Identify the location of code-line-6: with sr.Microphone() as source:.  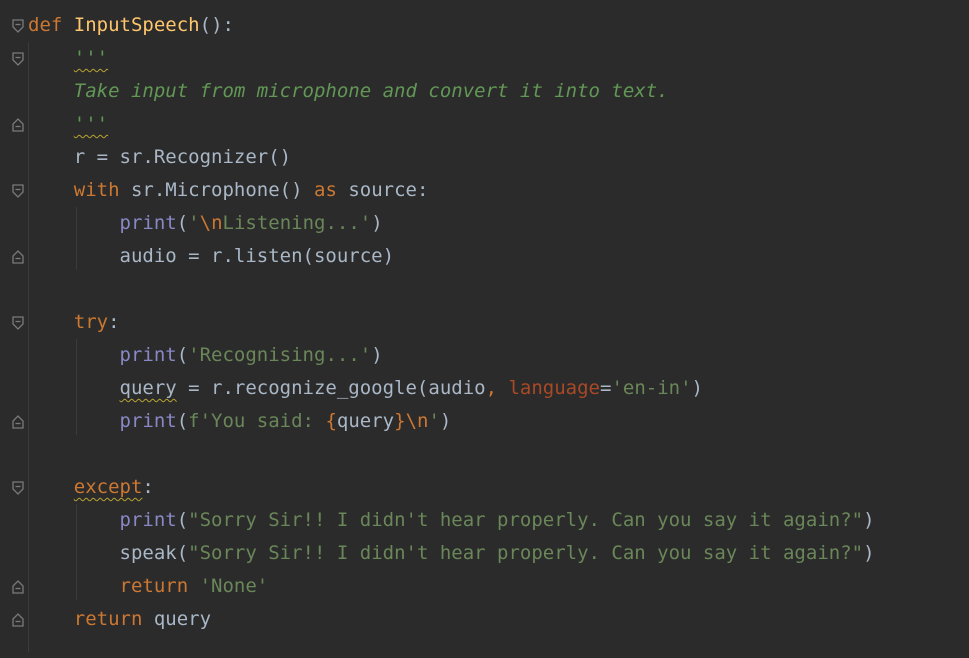
(228, 190).